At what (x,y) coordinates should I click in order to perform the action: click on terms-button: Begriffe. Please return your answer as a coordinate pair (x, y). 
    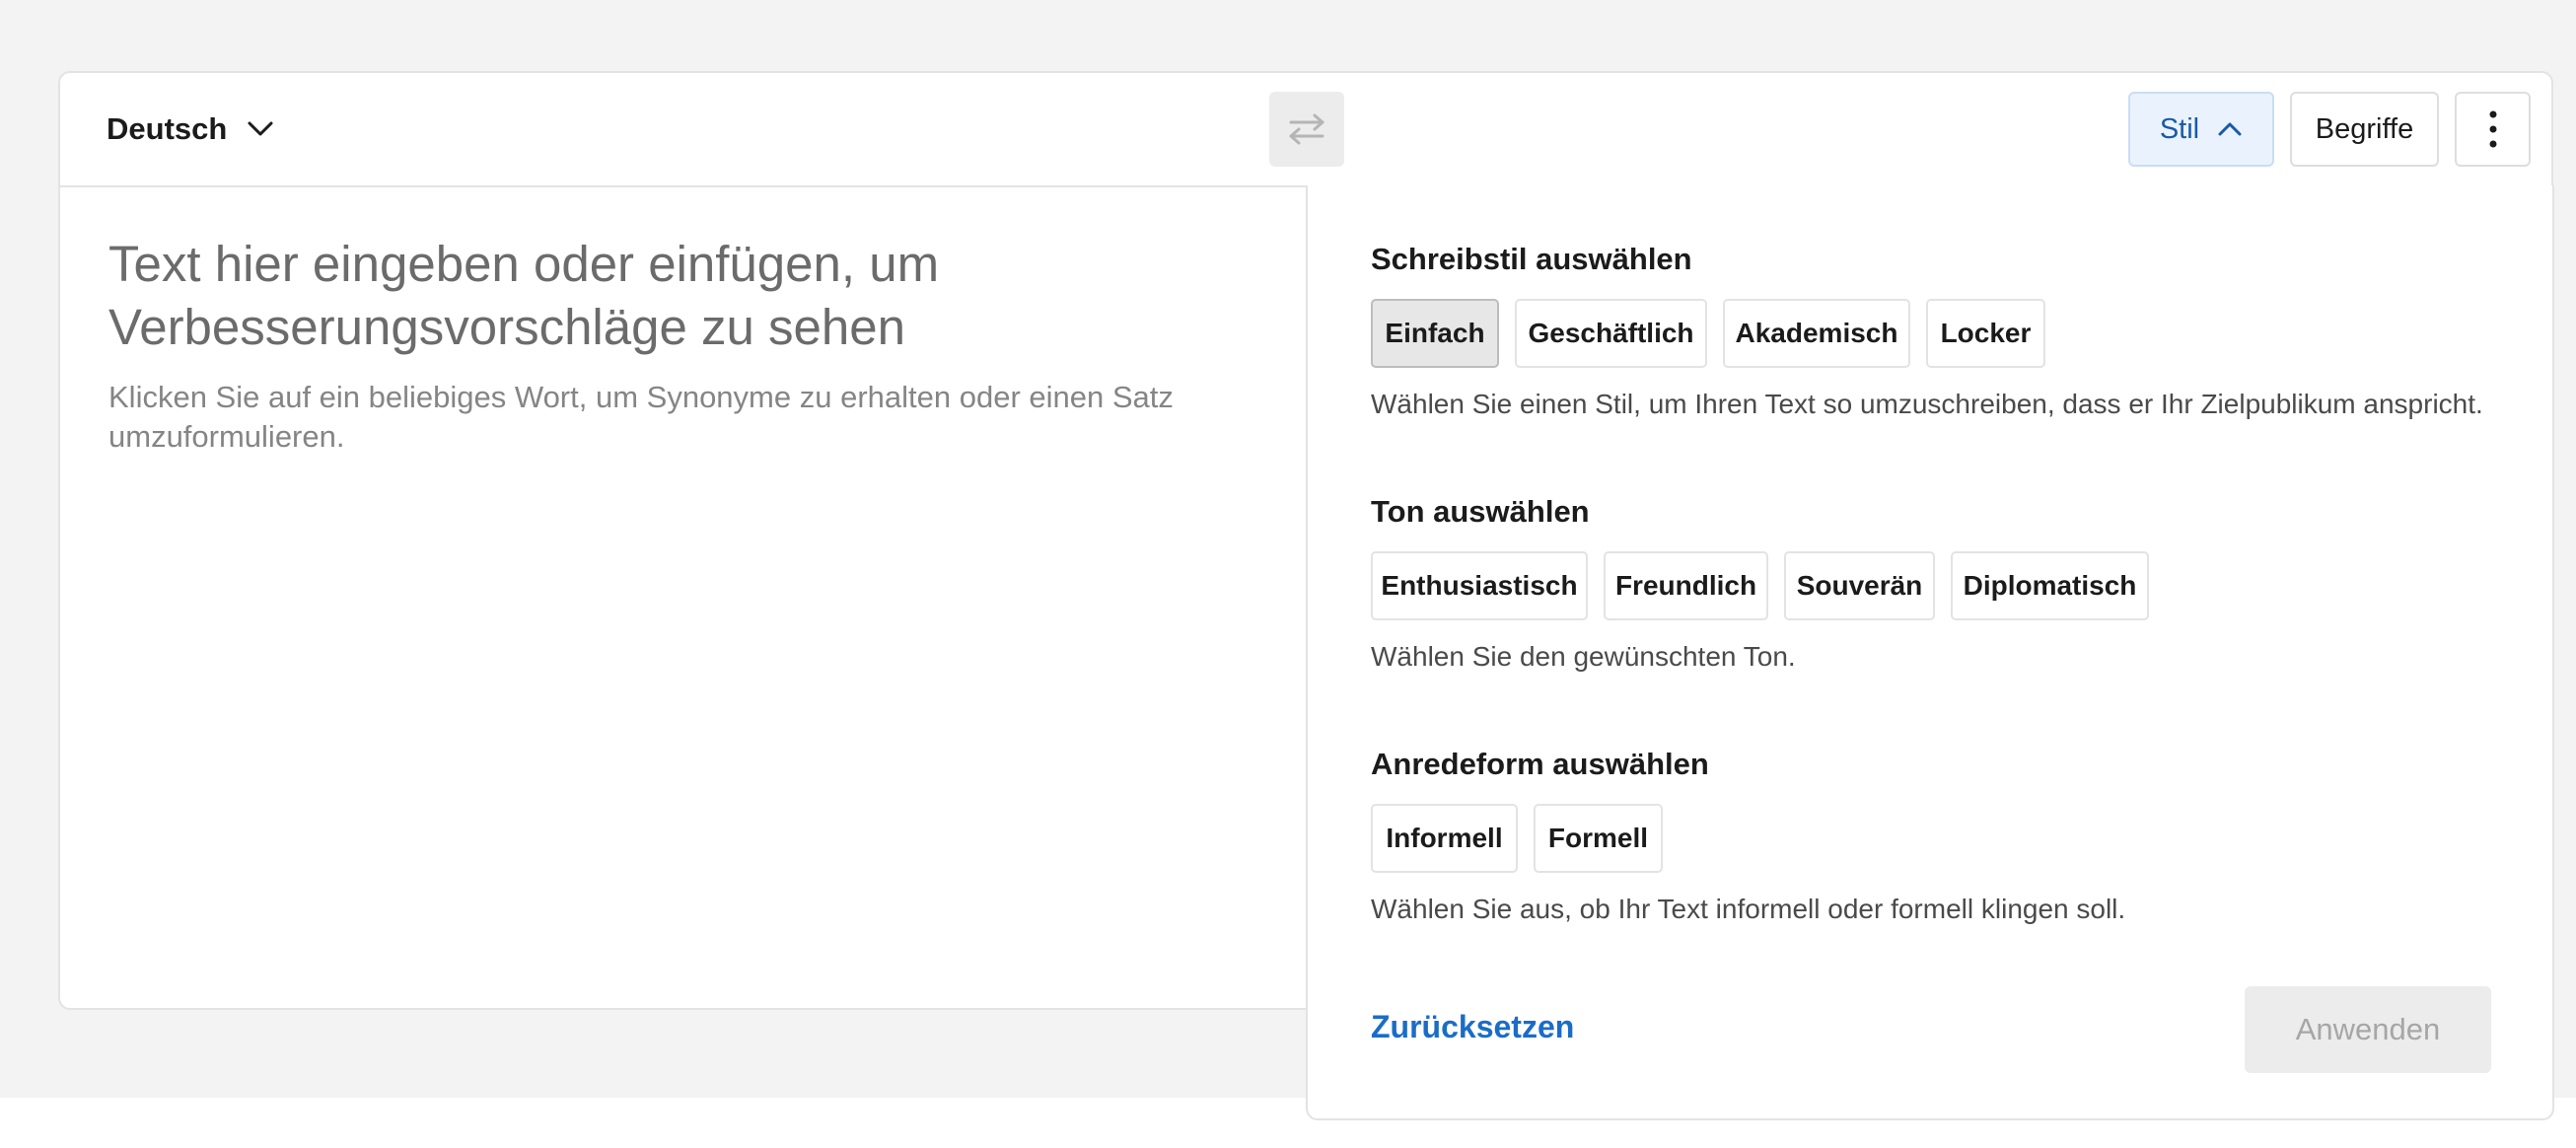
    Looking at the image, I should click on (2364, 129).